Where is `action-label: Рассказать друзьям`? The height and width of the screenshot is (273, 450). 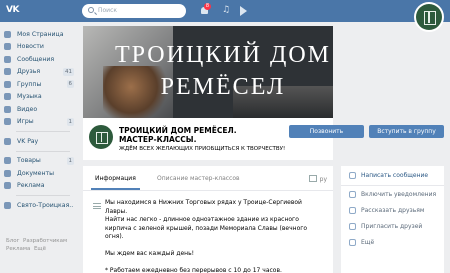
action-label: Рассказать друзьям is located at coordinates (393, 210).